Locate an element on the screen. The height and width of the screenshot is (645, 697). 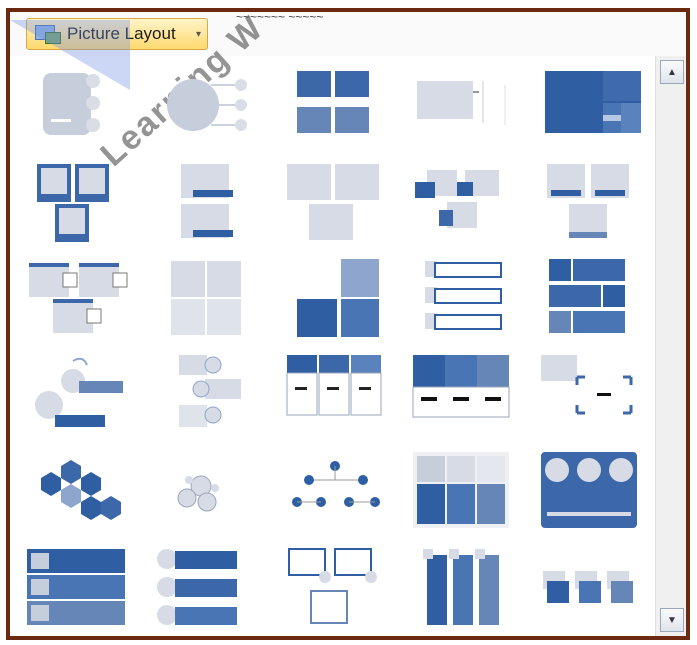
scroll-down-button: ▼ is located at coordinates (672, 620).